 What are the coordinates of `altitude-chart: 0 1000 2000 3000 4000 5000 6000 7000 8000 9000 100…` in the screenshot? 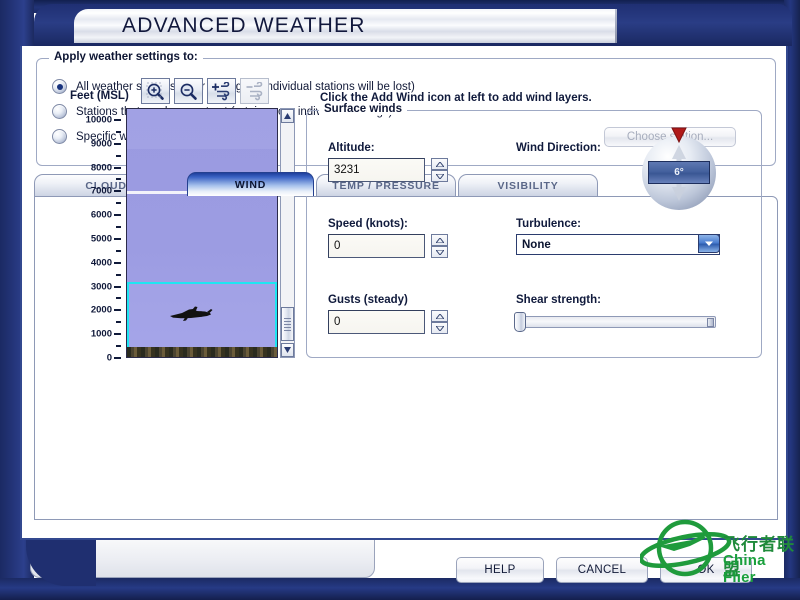 It's located at (179, 236).